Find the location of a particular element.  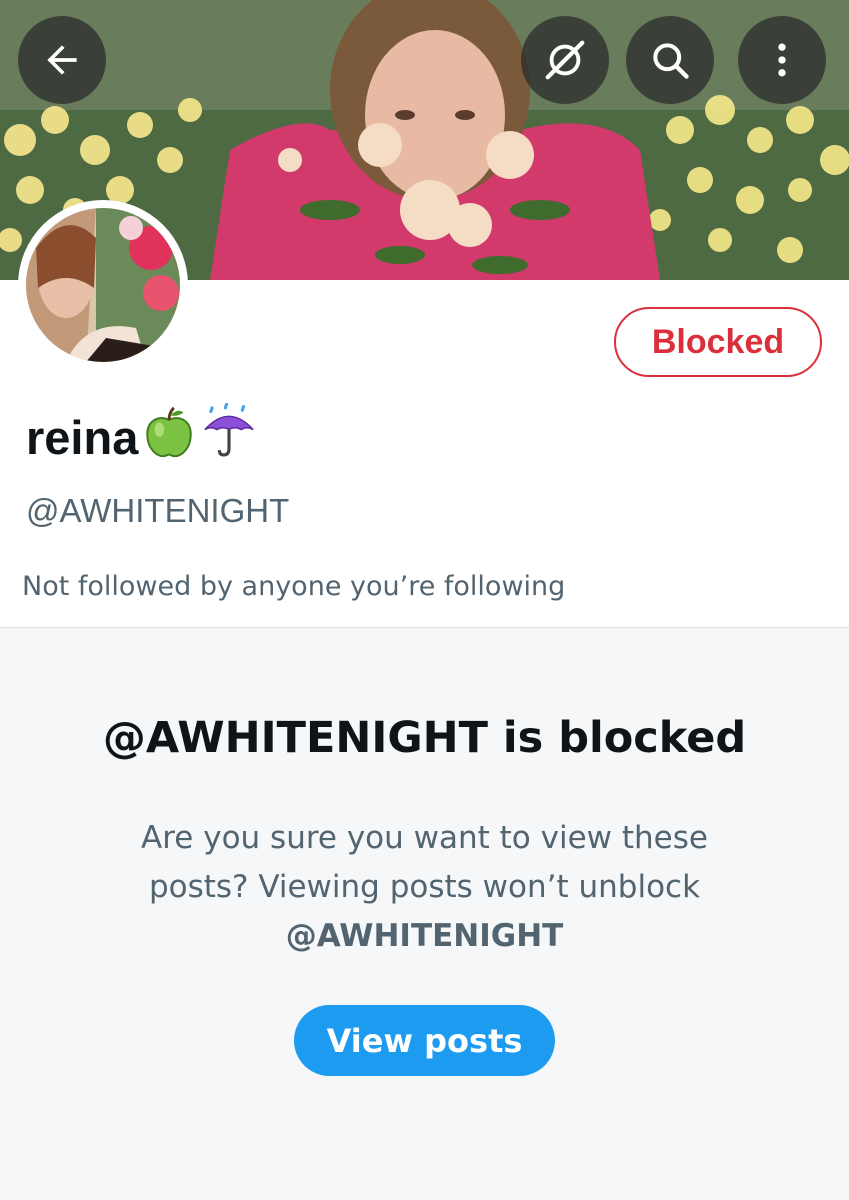

user-handle: @AWHITENIGHT is located at coordinates (158, 510).